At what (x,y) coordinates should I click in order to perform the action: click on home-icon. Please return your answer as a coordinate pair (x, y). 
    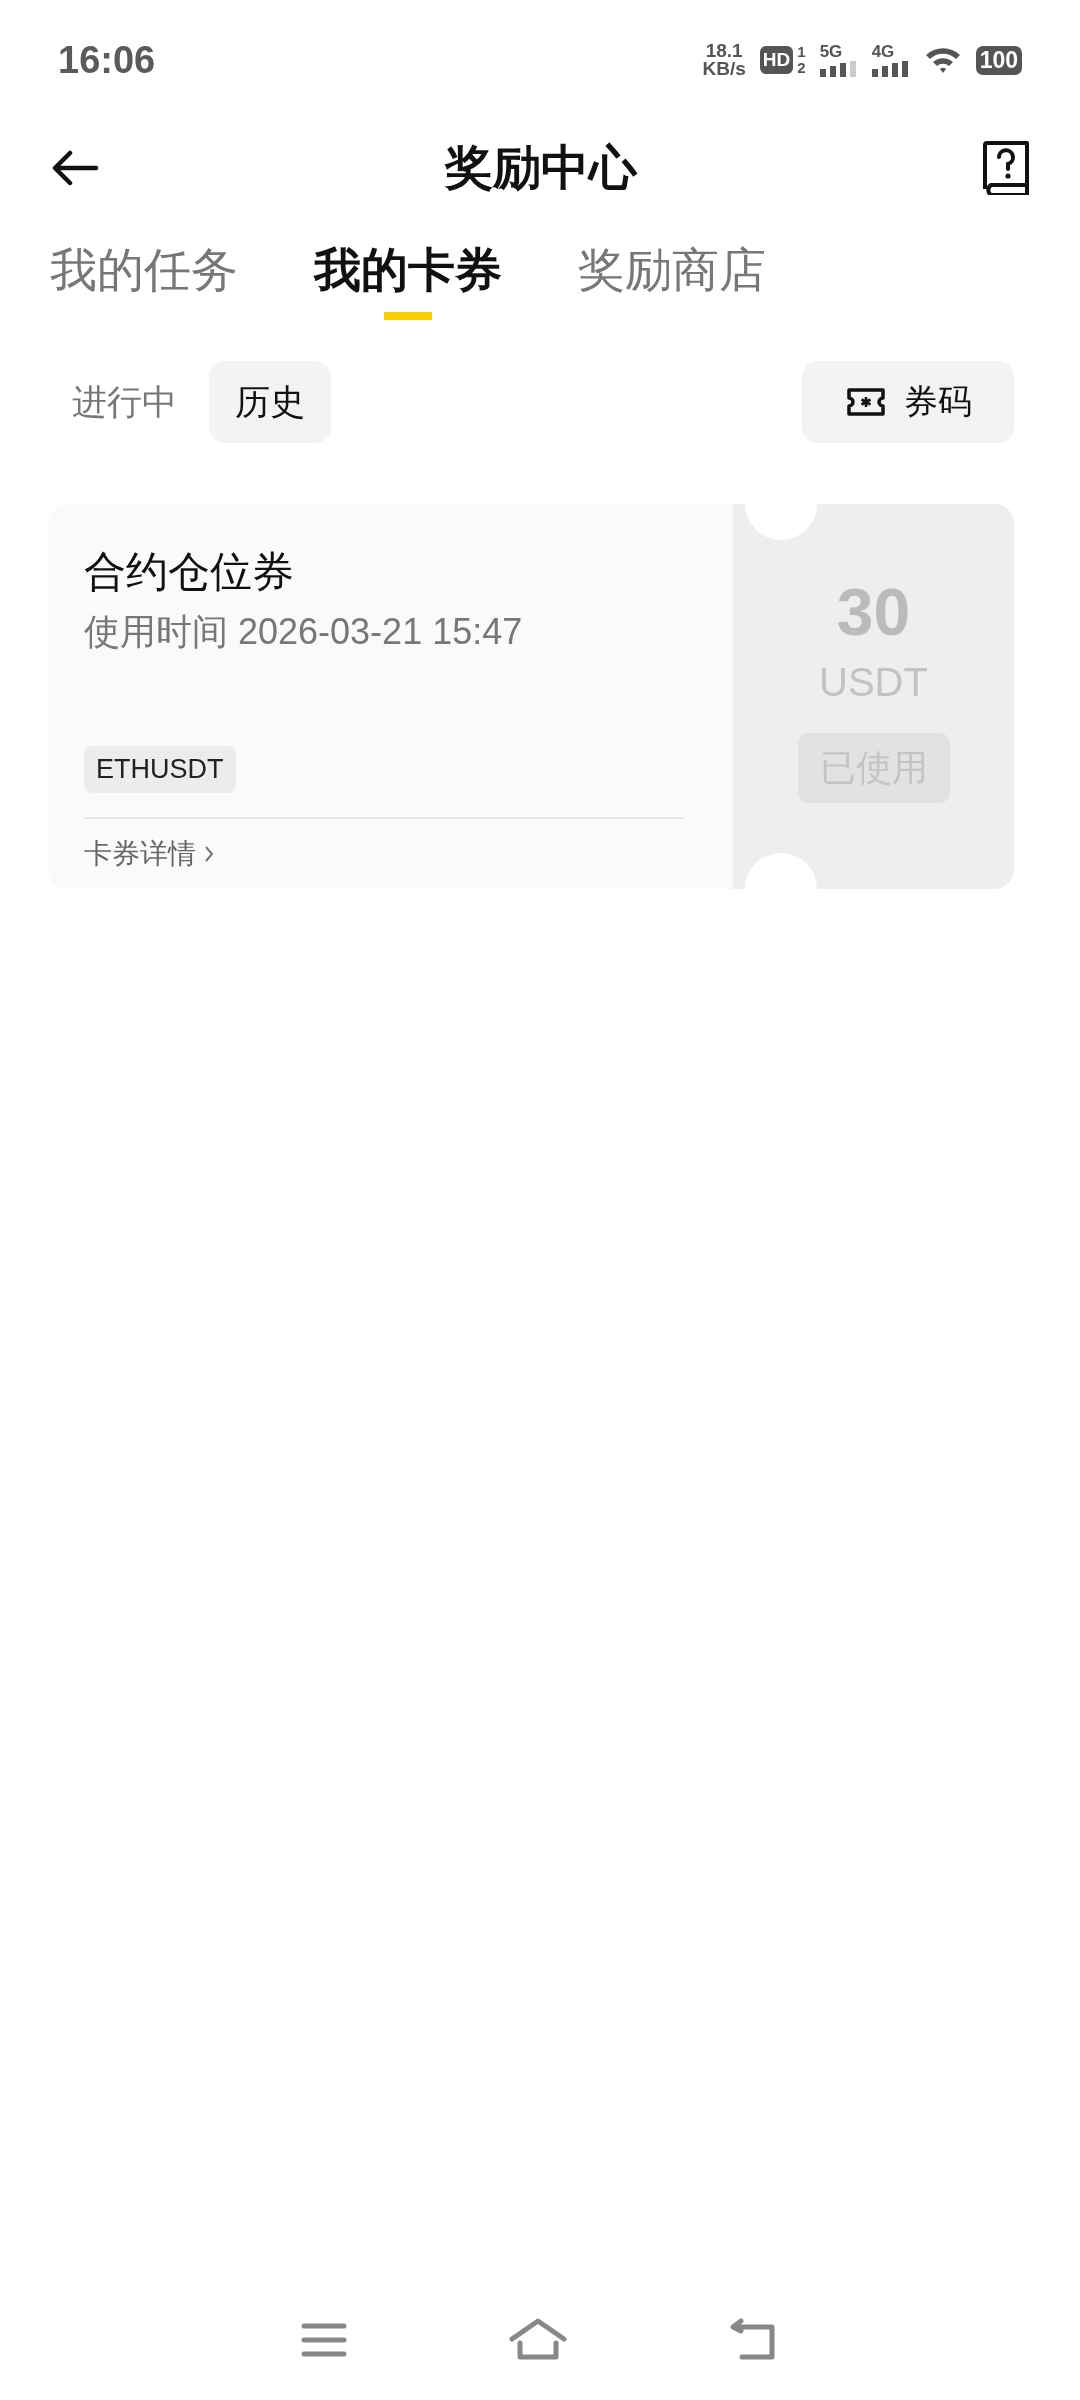
    Looking at the image, I should click on (538, 2340).